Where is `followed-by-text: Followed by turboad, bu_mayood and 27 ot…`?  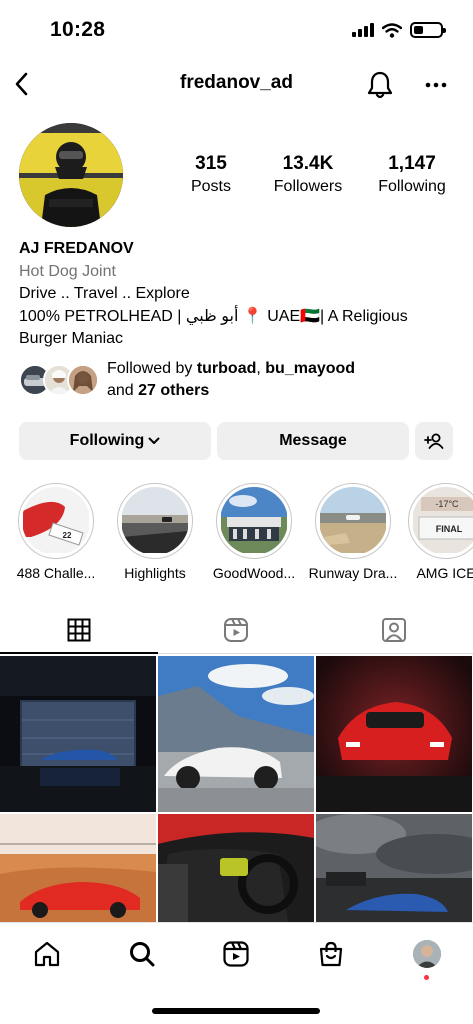 followed-by-text: Followed by turboad, bu_mayood and 27 ot… is located at coordinates (231, 380).